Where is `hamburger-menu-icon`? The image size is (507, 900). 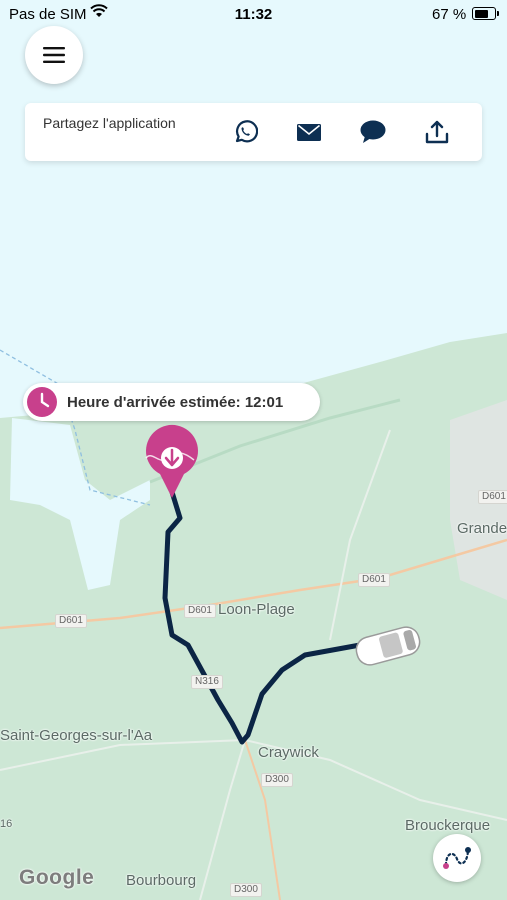
hamburger-menu-icon is located at coordinates (54, 55).